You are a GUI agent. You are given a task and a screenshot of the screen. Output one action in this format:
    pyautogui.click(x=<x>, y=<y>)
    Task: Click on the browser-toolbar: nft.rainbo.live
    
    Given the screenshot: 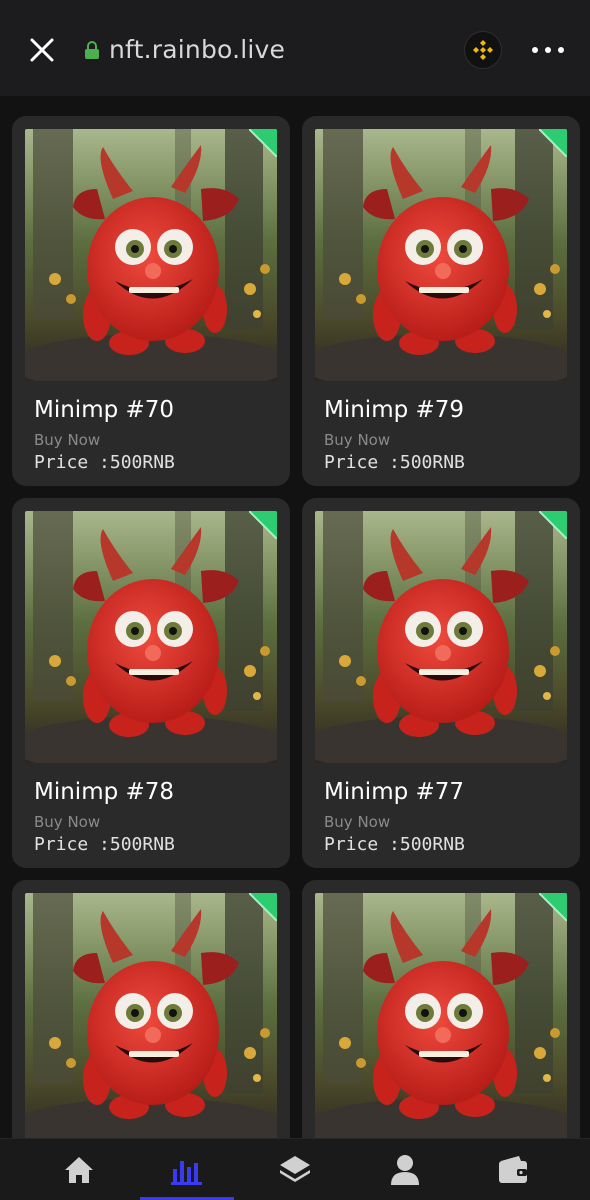 What is the action you would take?
    pyautogui.click(x=295, y=48)
    